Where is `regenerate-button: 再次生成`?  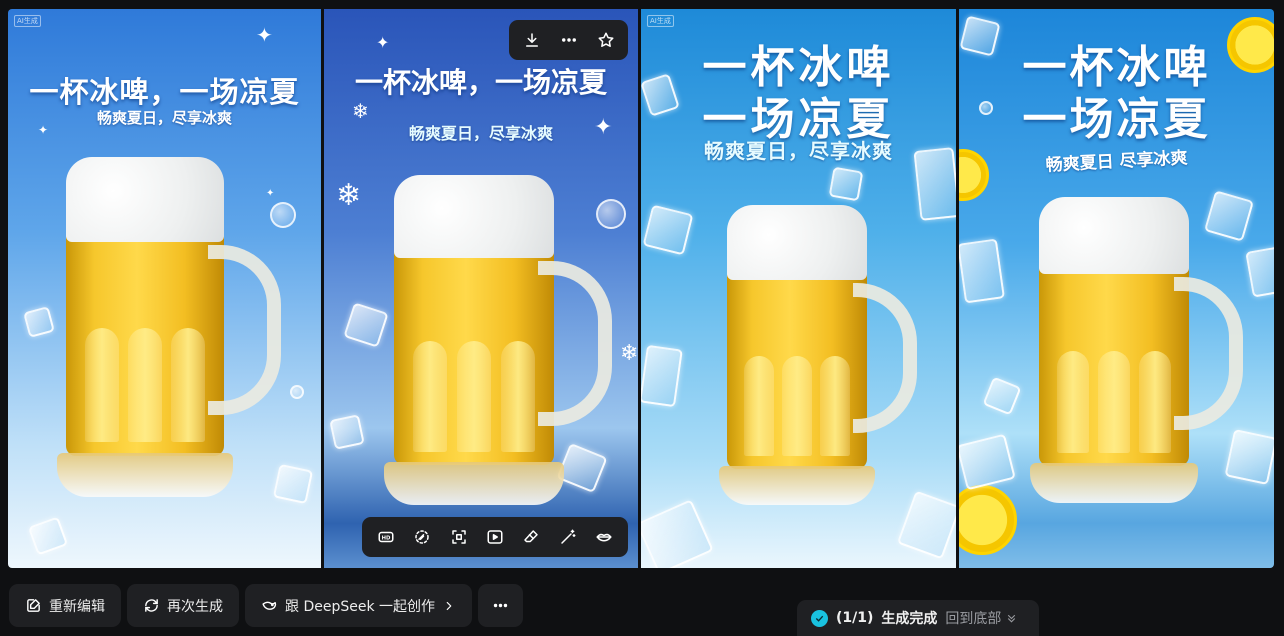
regenerate-button: 再次生成 is located at coordinates (183, 605).